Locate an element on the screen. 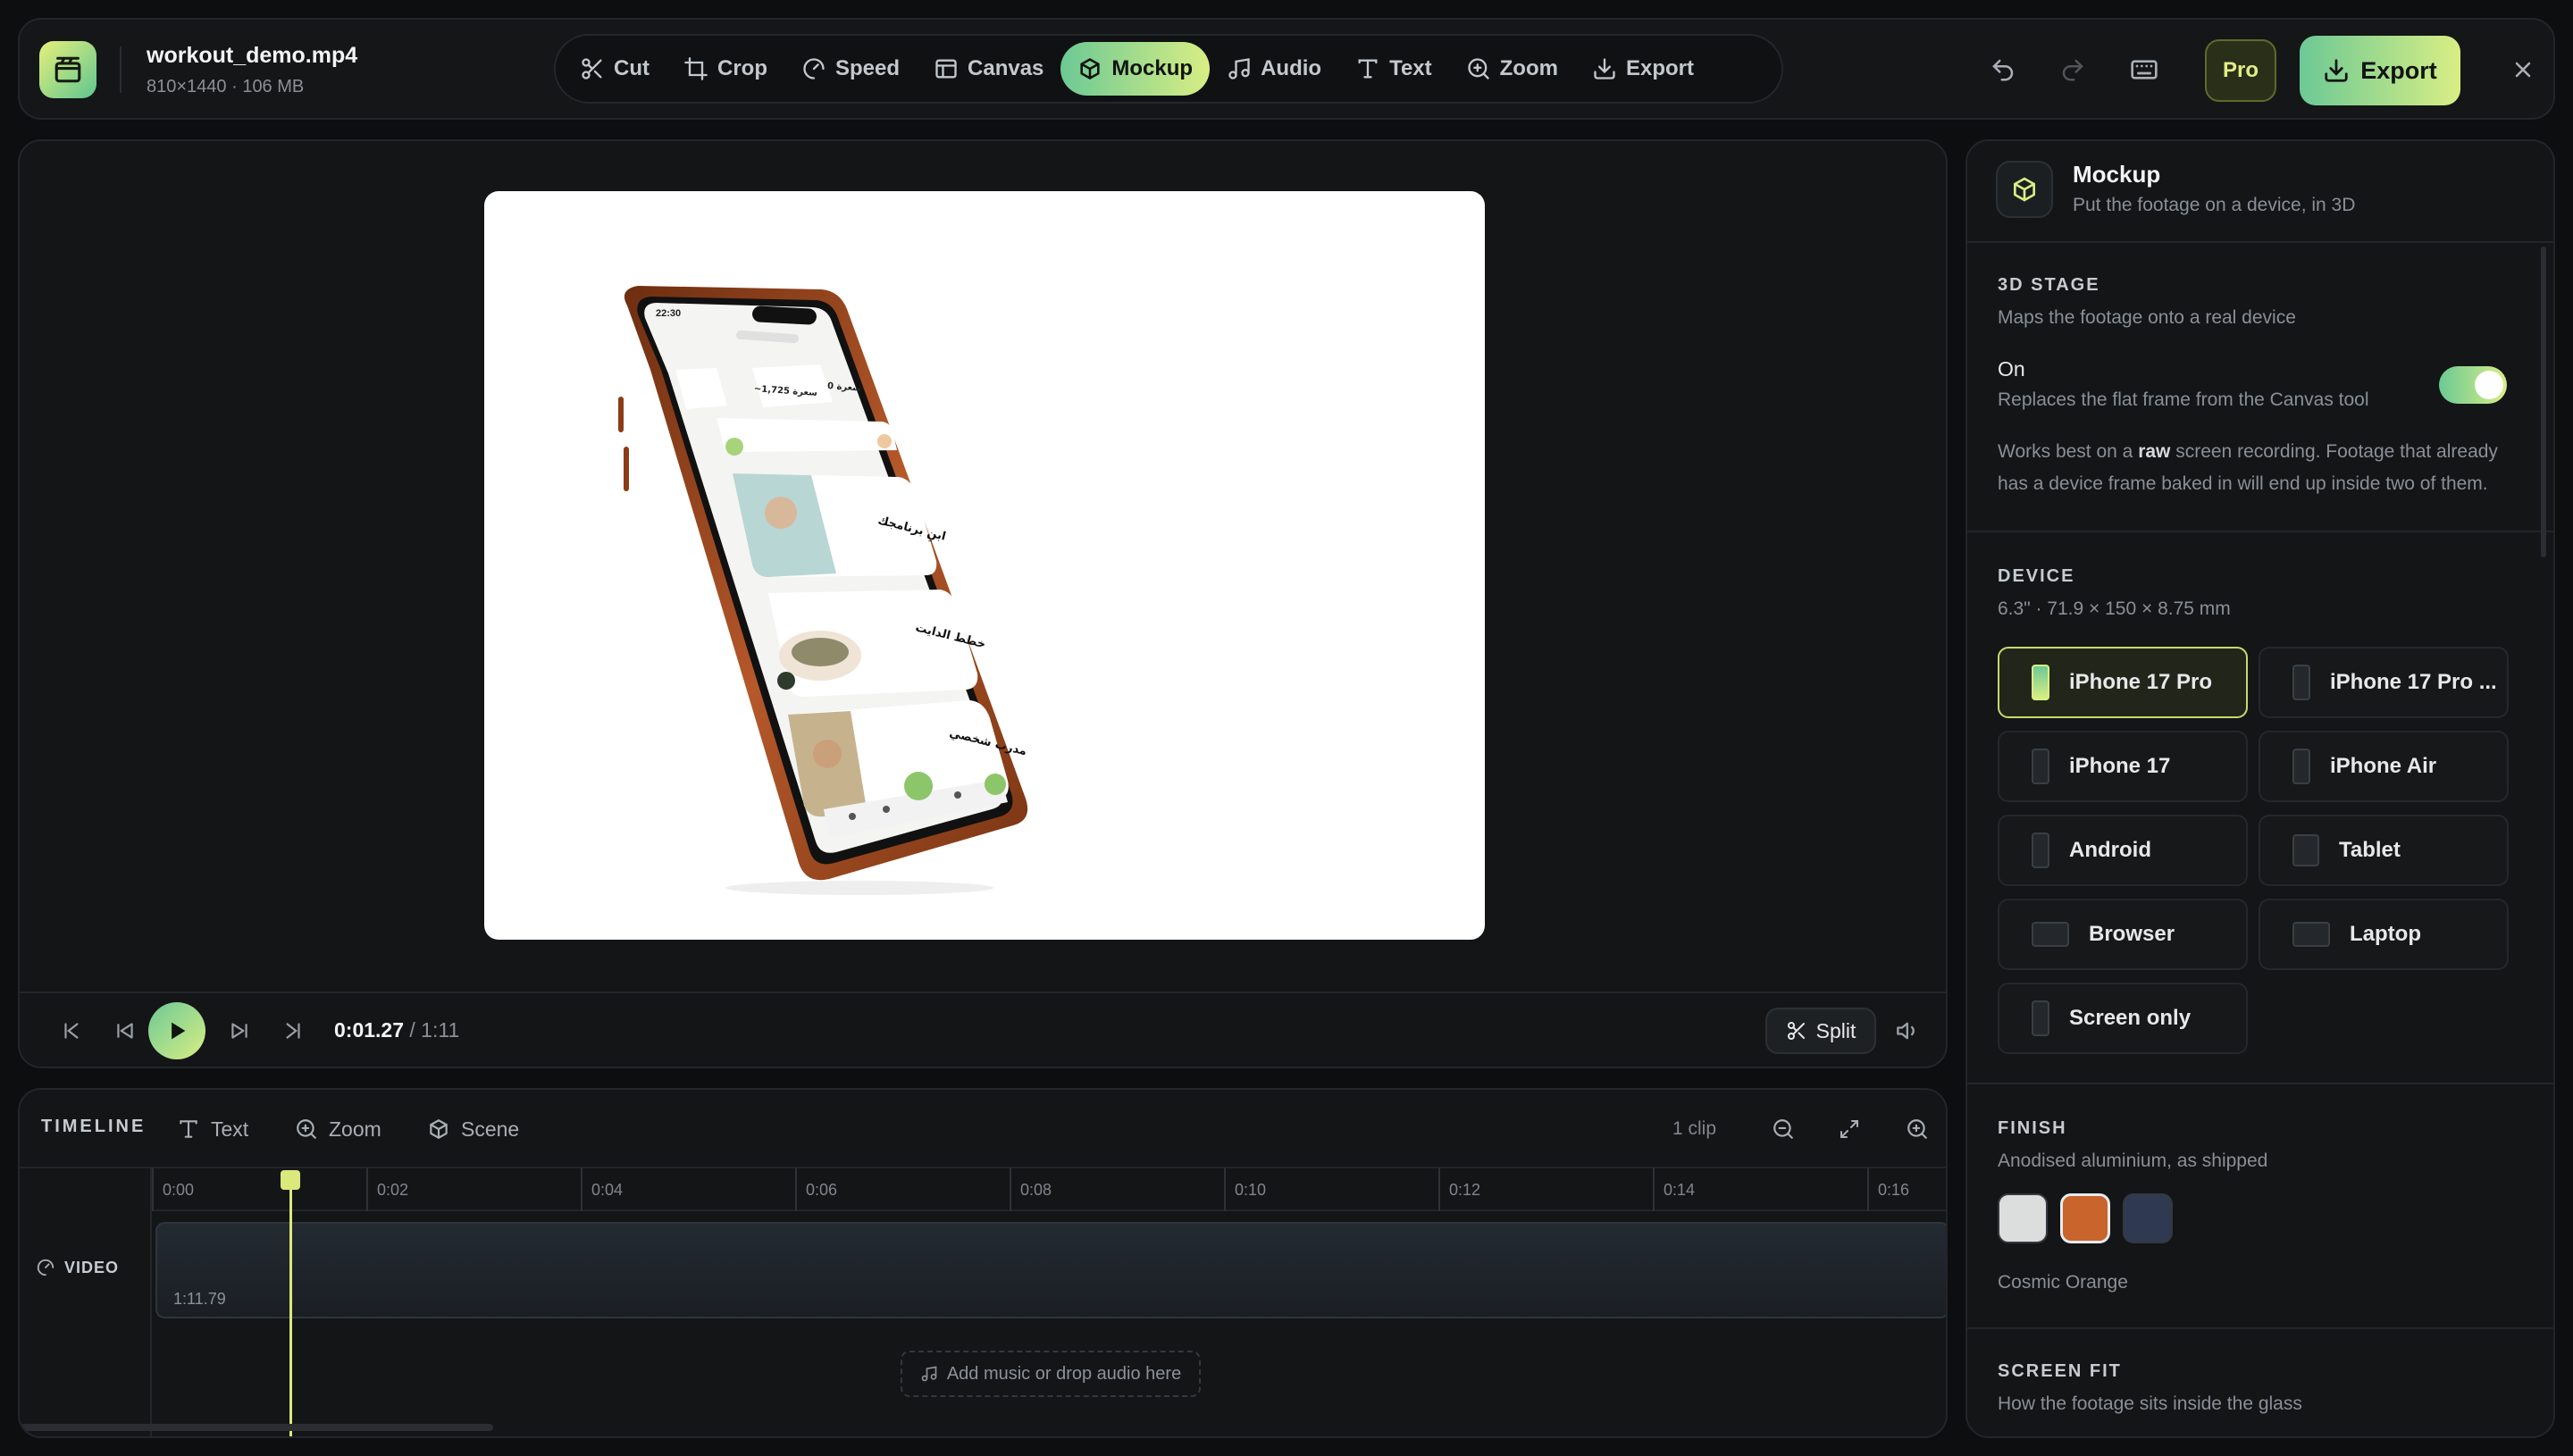 Image resolution: width=2573 pixels, height=1456 pixels. note-bold: raw is located at coordinates (2154, 451).